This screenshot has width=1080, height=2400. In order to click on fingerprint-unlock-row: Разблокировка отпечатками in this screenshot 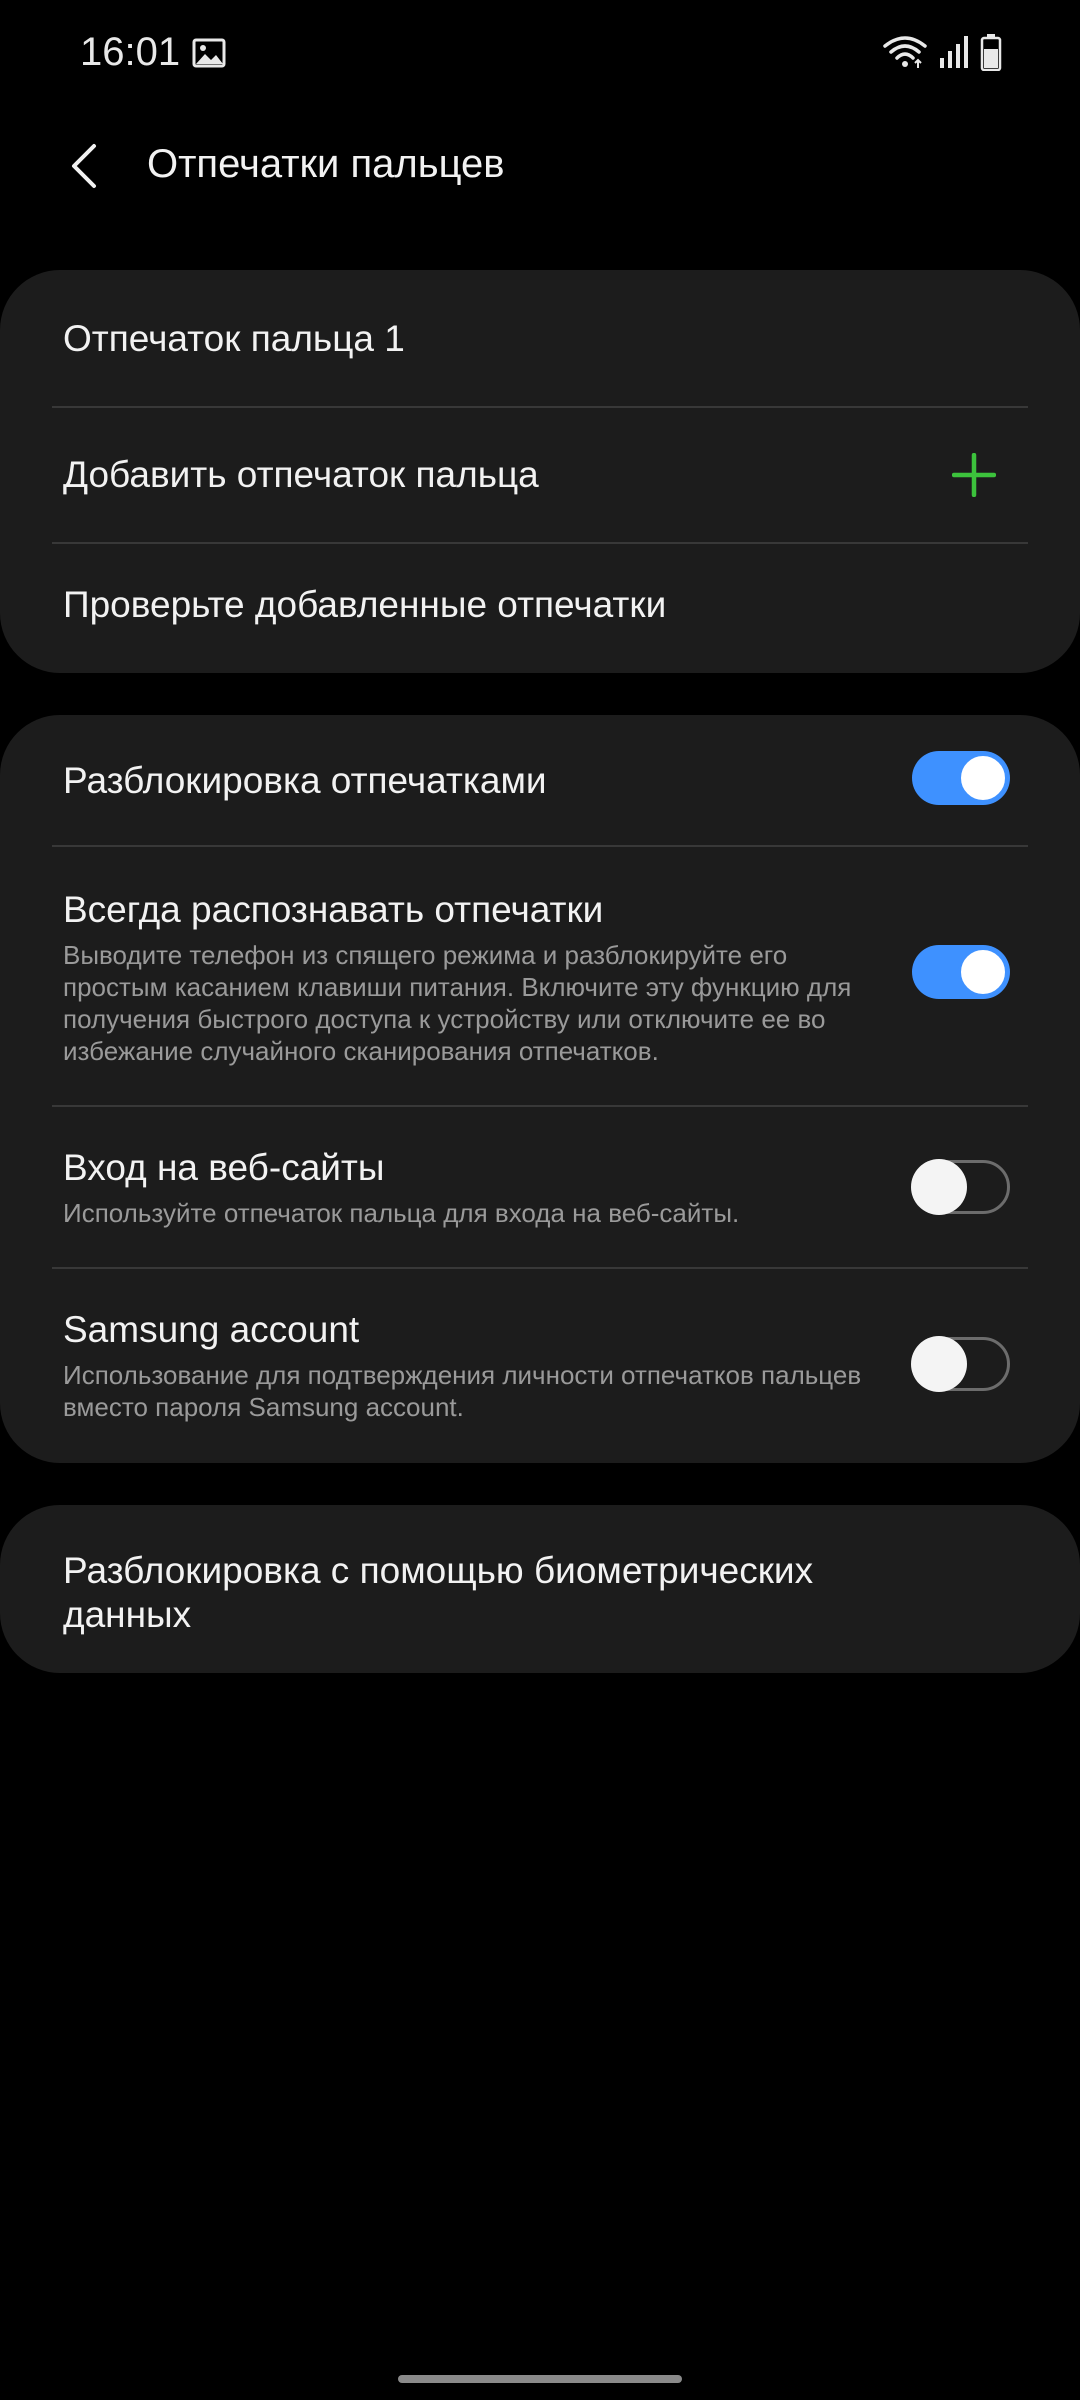, I will do `click(540, 780)`.